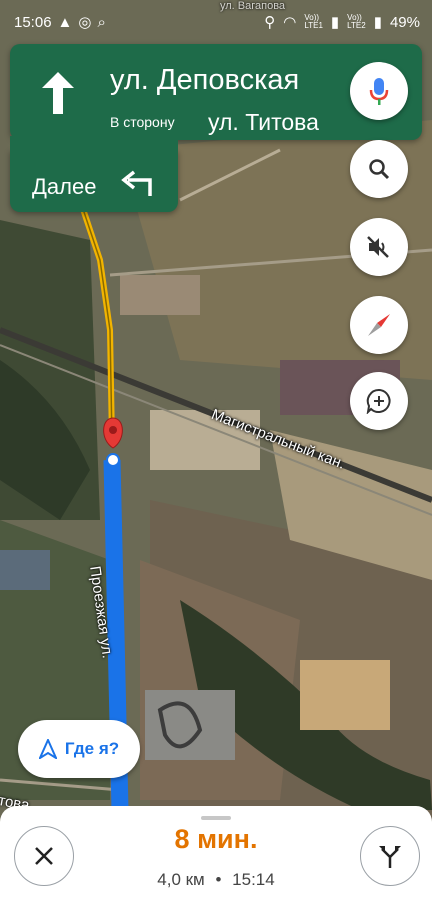 Image resolution: width=432 pixels, height=910 pixels. I want to click on microphone-icon, so click(379, 91).